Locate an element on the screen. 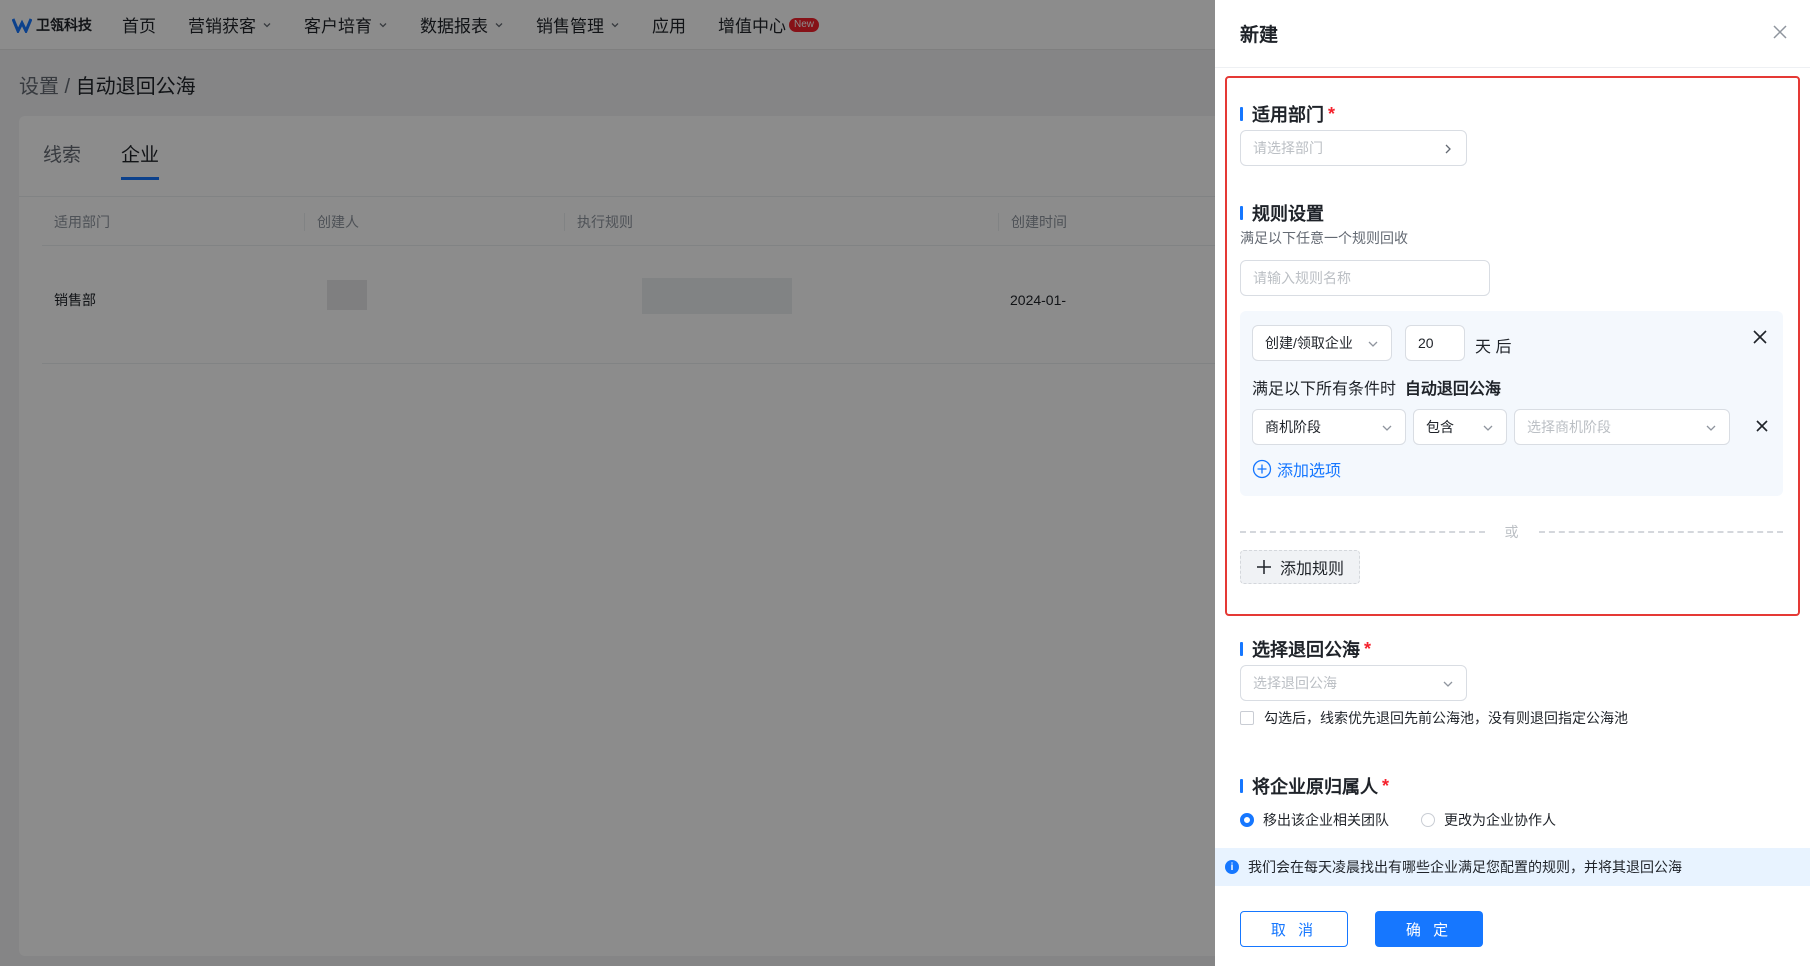 The width and height of the screenshot is (1810, 966). chevron-right-icon is located at coordinates (1448, 149).